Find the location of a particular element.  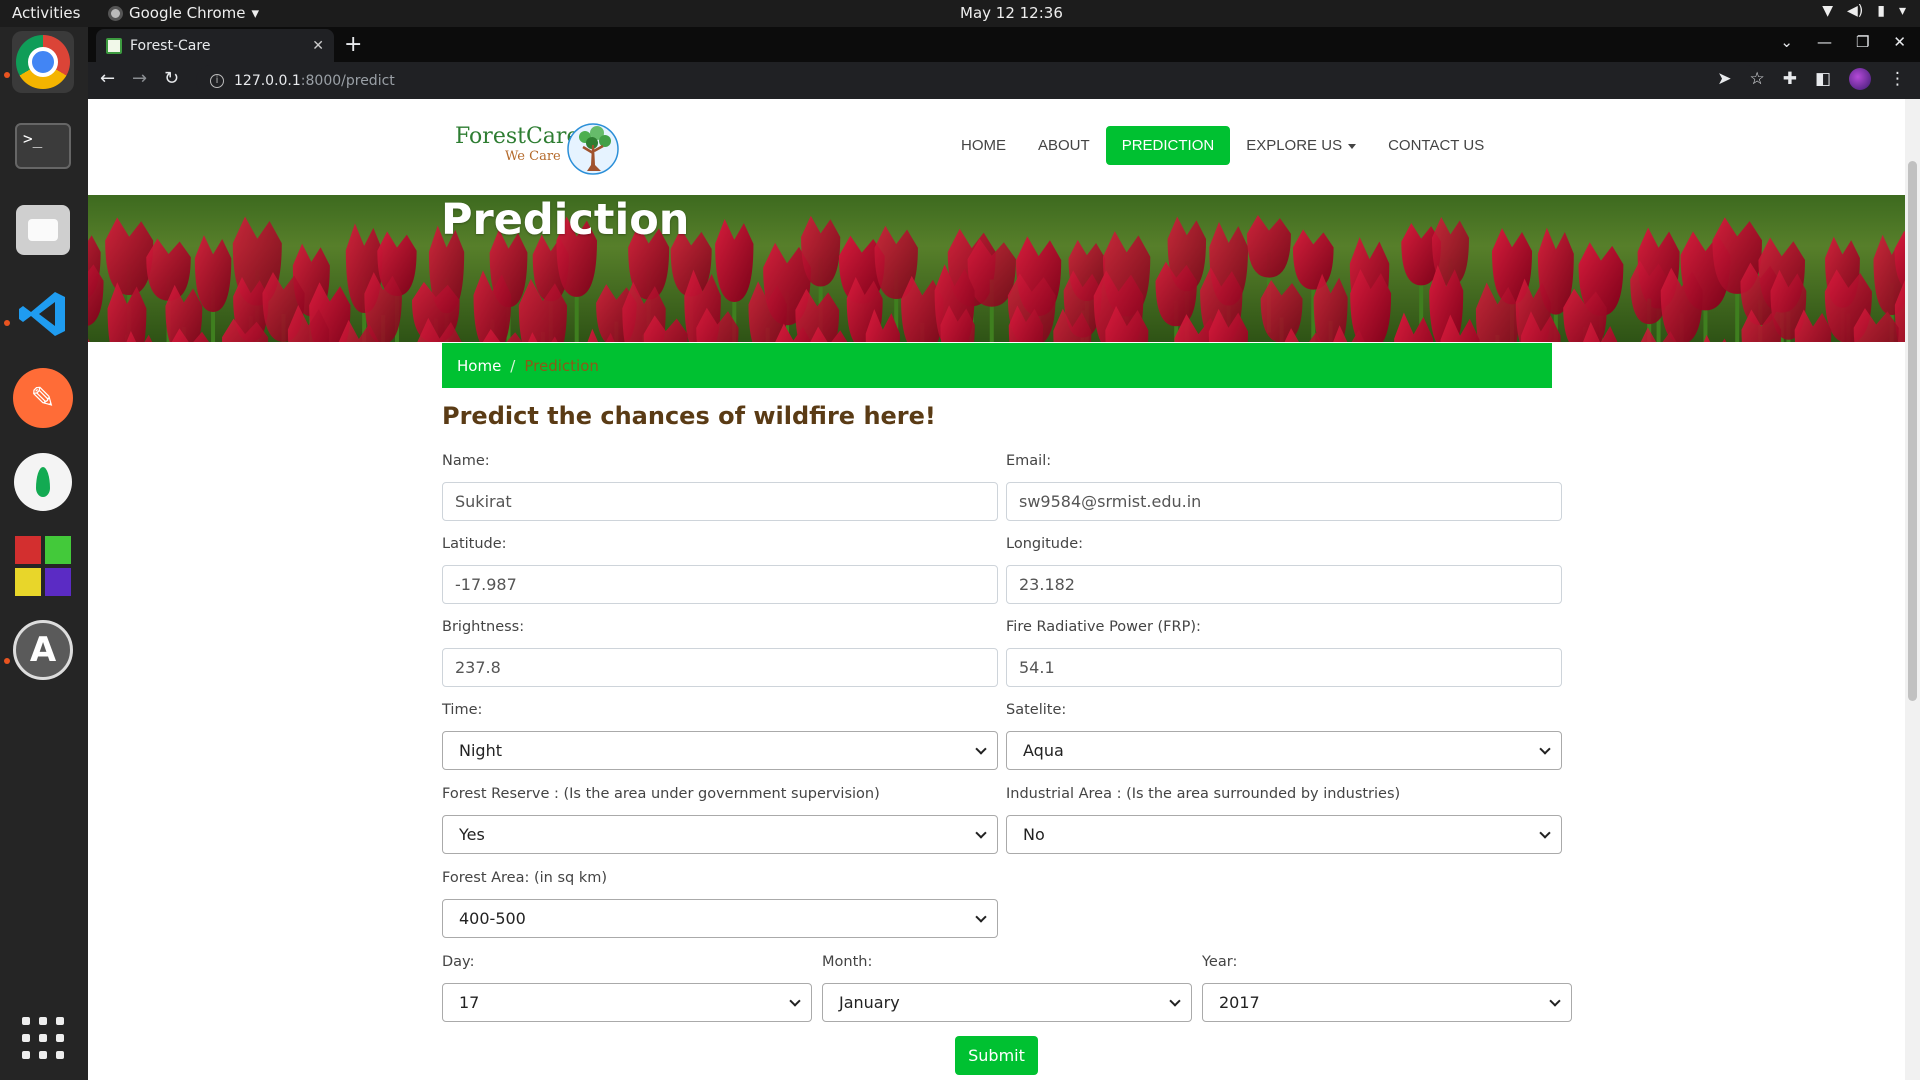

submit-button: Submit is located at coordinates (996, 1055).